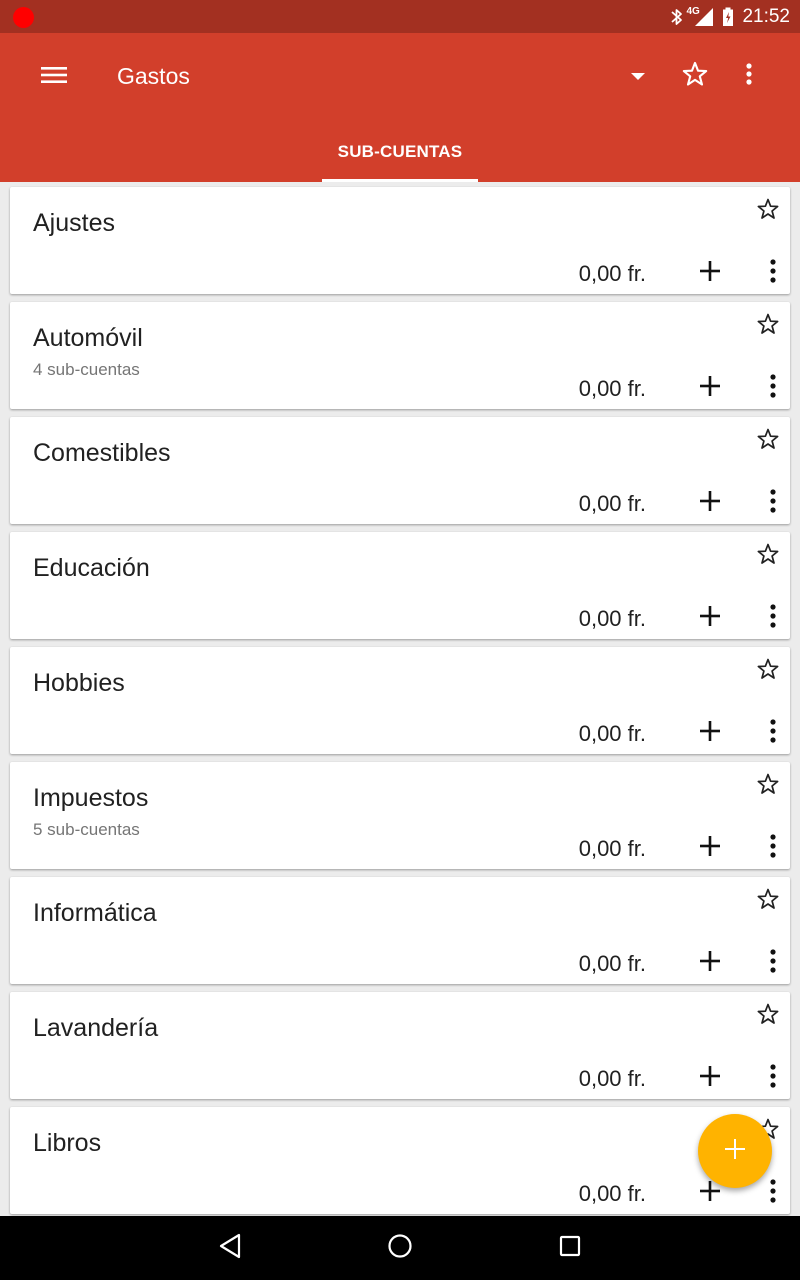 The width and height of the screenshot is (800, 1280). I want to click on bluetooth-icon, so click(677, 17).